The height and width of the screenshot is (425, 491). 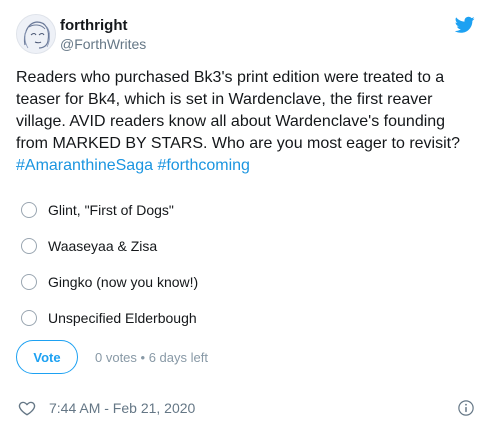 What do you see at coordinates (123, 282) in the screenshot?
I see `poll-option-label: Gingko (now you know!)` at bounding box center [123, 282].